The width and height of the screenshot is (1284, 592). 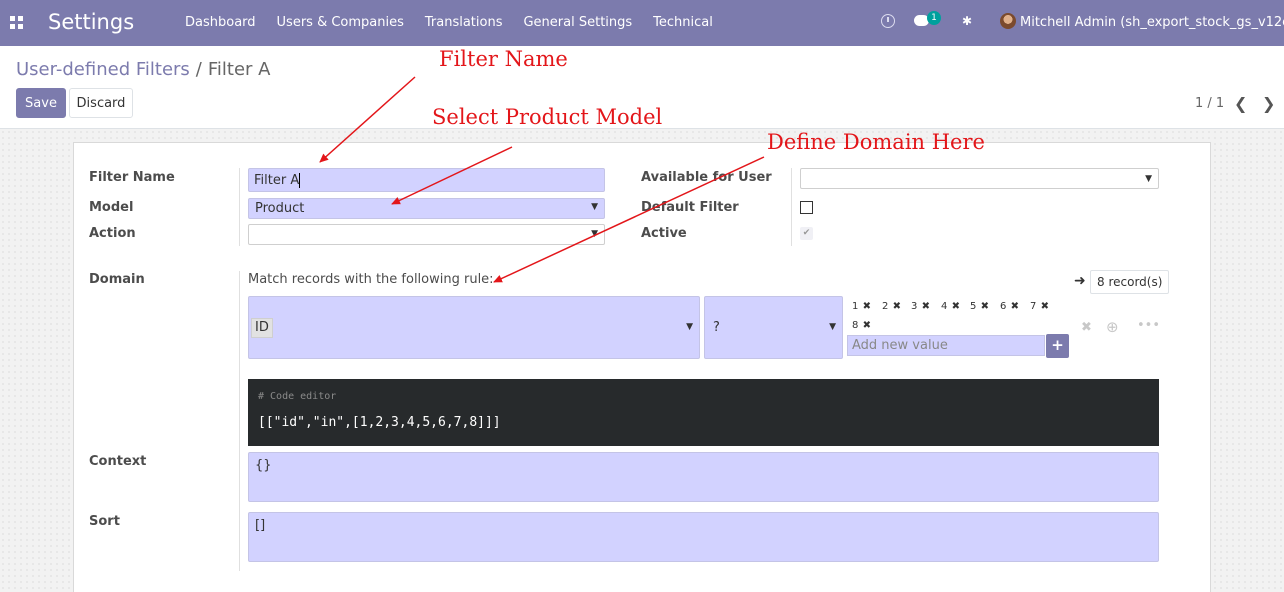 I want to click on activity-clock-icon, so click(x=888, y=21).